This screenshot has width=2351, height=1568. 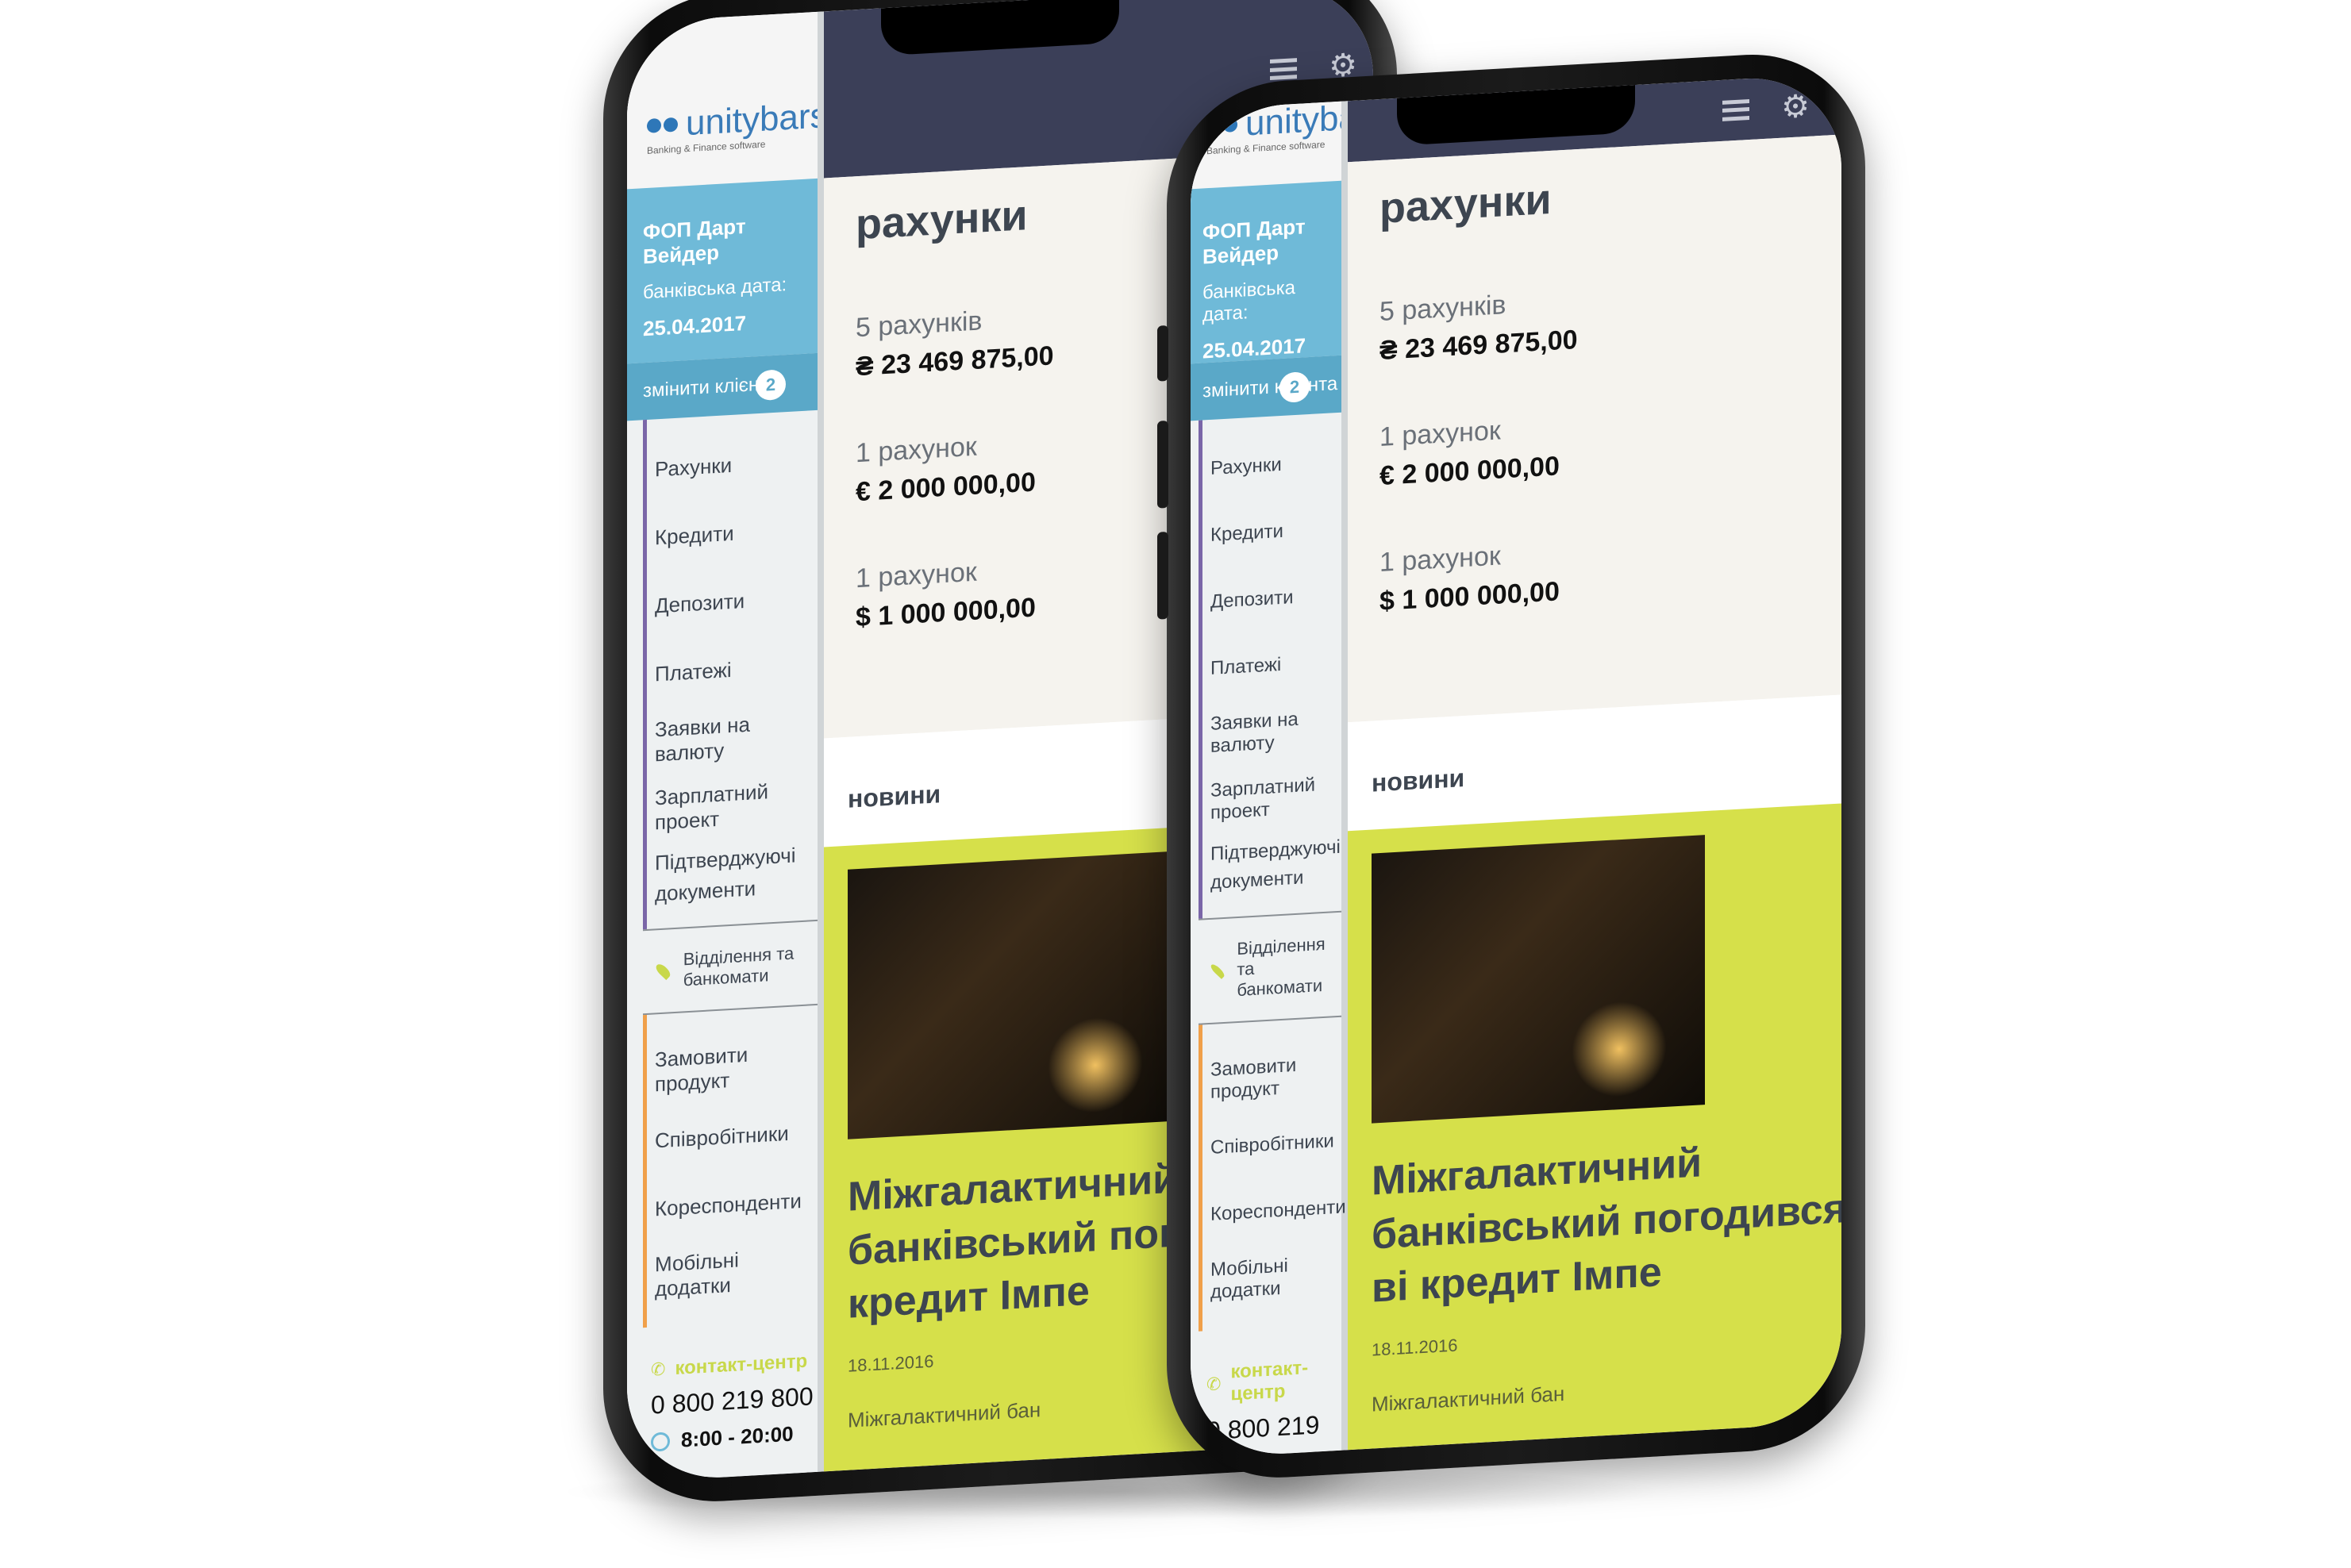 I want to click on news-excerpt: Міжгалактичний бан, so click(x=1468, y=1398).